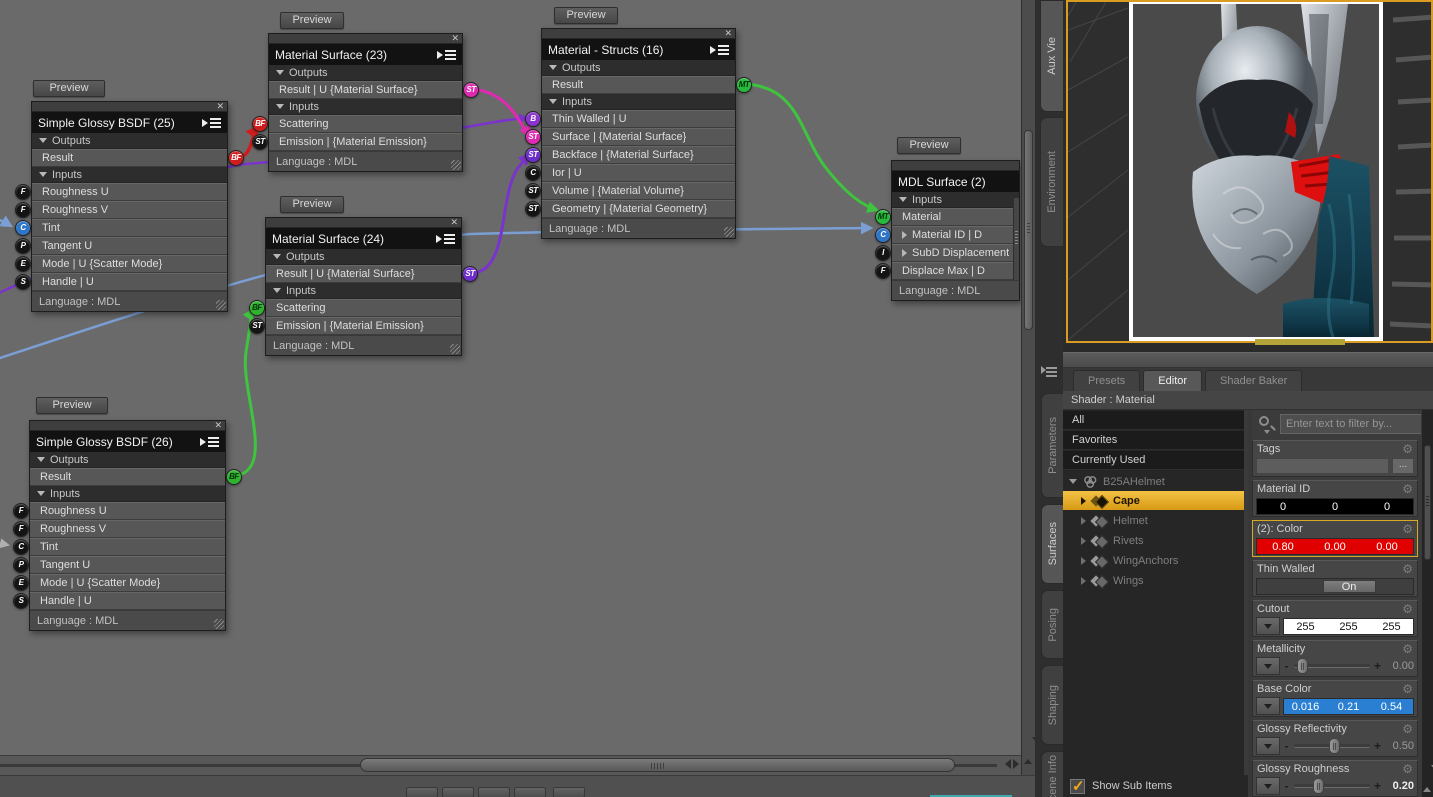 This screenshot has width=1433, height=797. I want to click on port-string-icon: S, so click(21, 601).